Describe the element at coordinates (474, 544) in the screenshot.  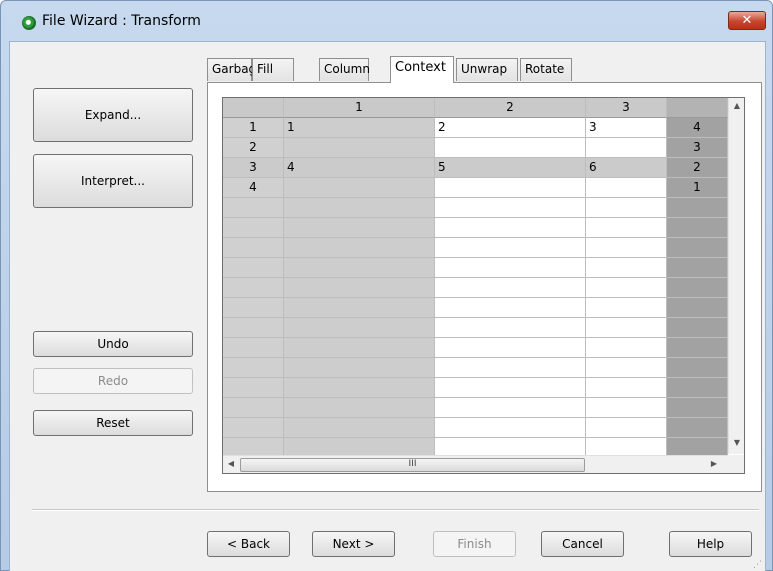
I see `finish-button: Finish` at that location.